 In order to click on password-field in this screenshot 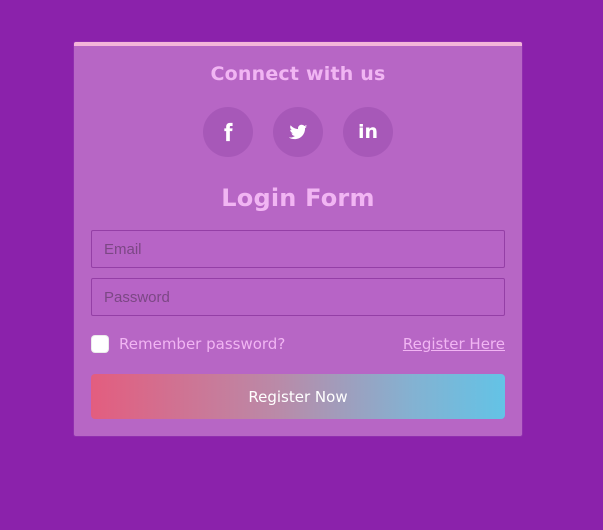, I will do `click(298, 297)`.